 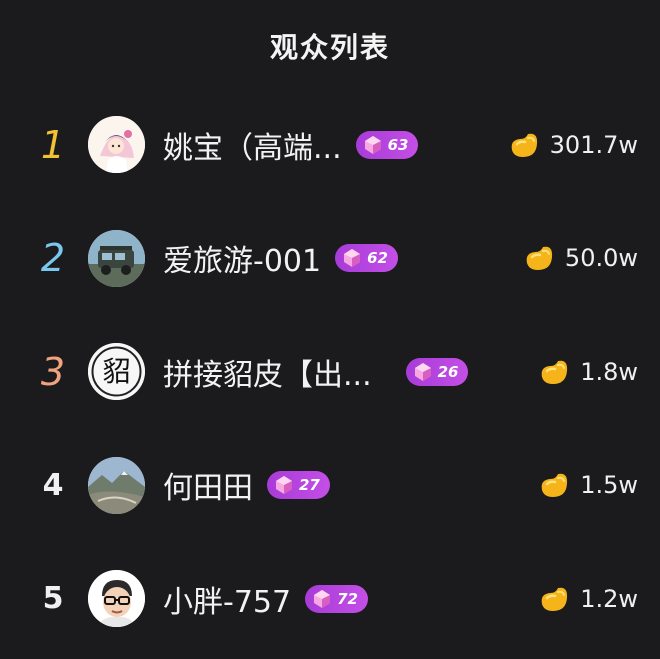 What do you see at coordinates (593, 144) in the screenshot?
I see `coin-value: 301.7w` at bounding box center [593, 144].